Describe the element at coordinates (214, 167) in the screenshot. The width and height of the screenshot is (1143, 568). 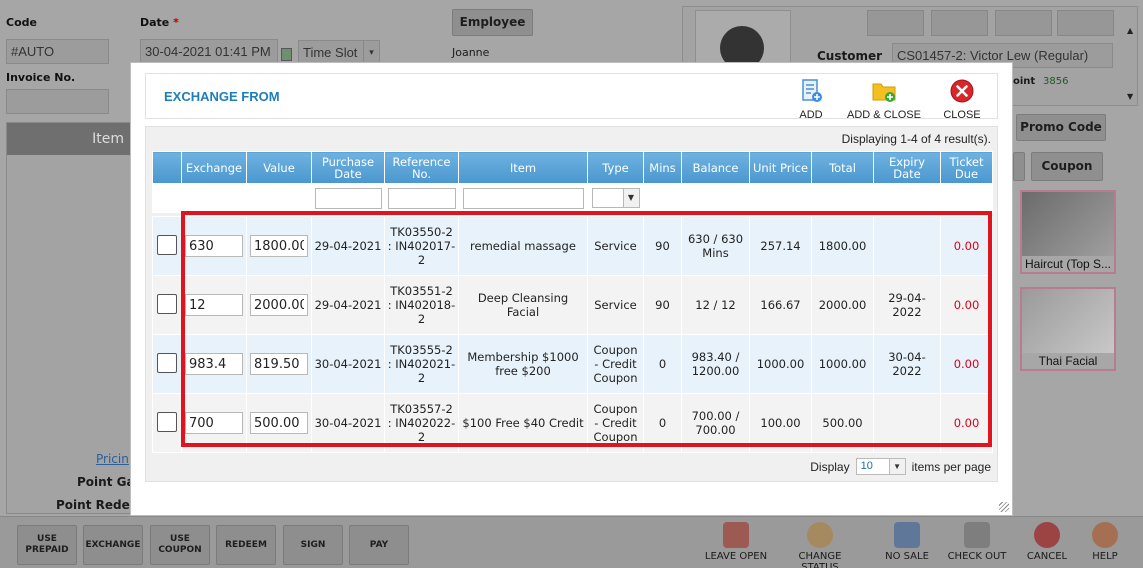
I see `column-header: Exchange` at that location.